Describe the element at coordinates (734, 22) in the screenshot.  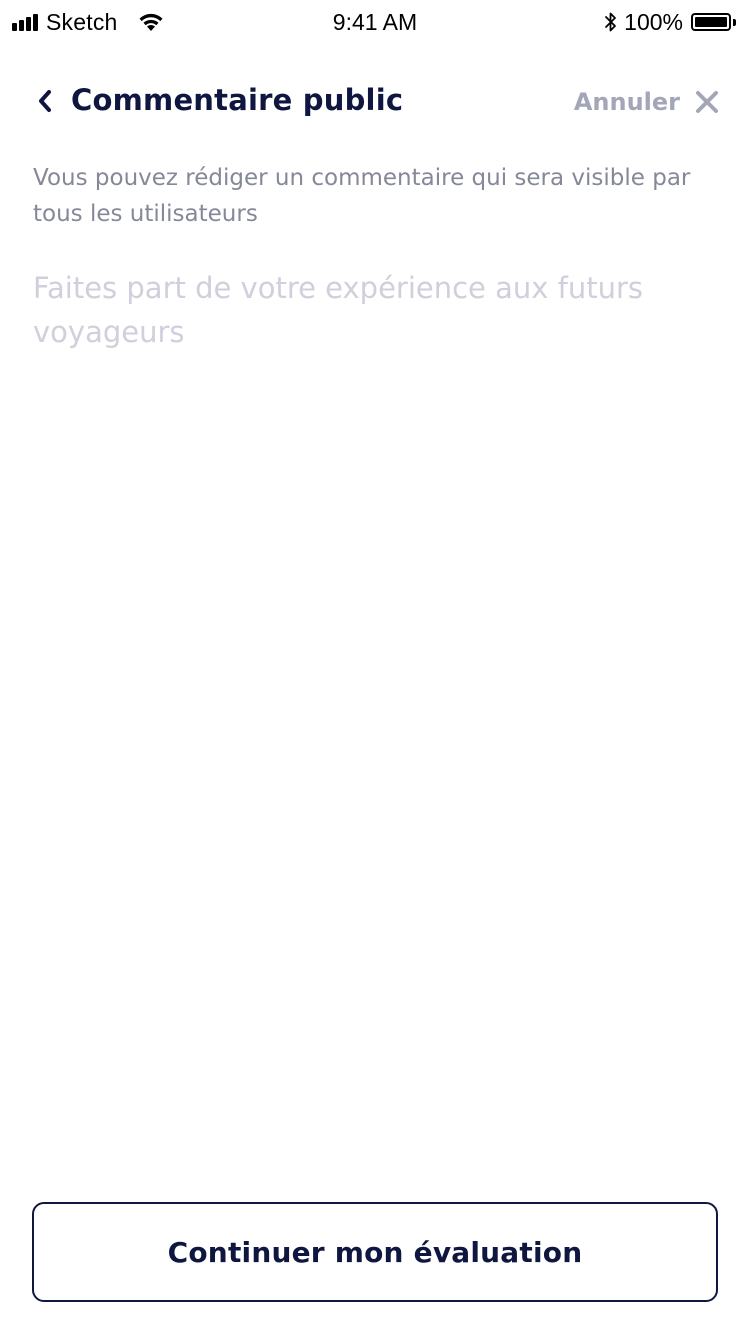
I see `battery-tip` at that location.